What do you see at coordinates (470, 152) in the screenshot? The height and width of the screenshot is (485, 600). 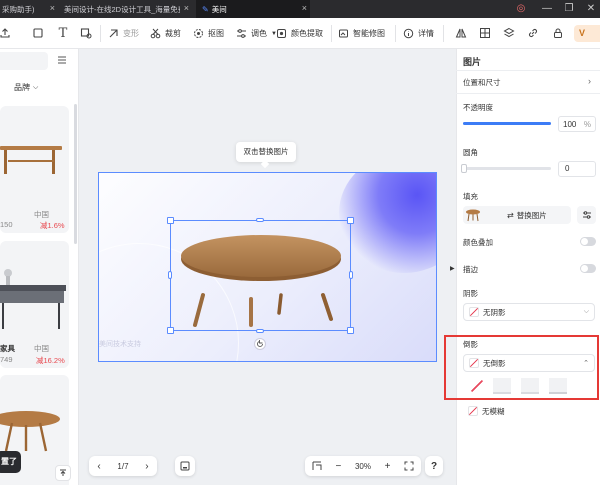 I see `corner-radius-label: 圆角` at bounding box center [470, 152].